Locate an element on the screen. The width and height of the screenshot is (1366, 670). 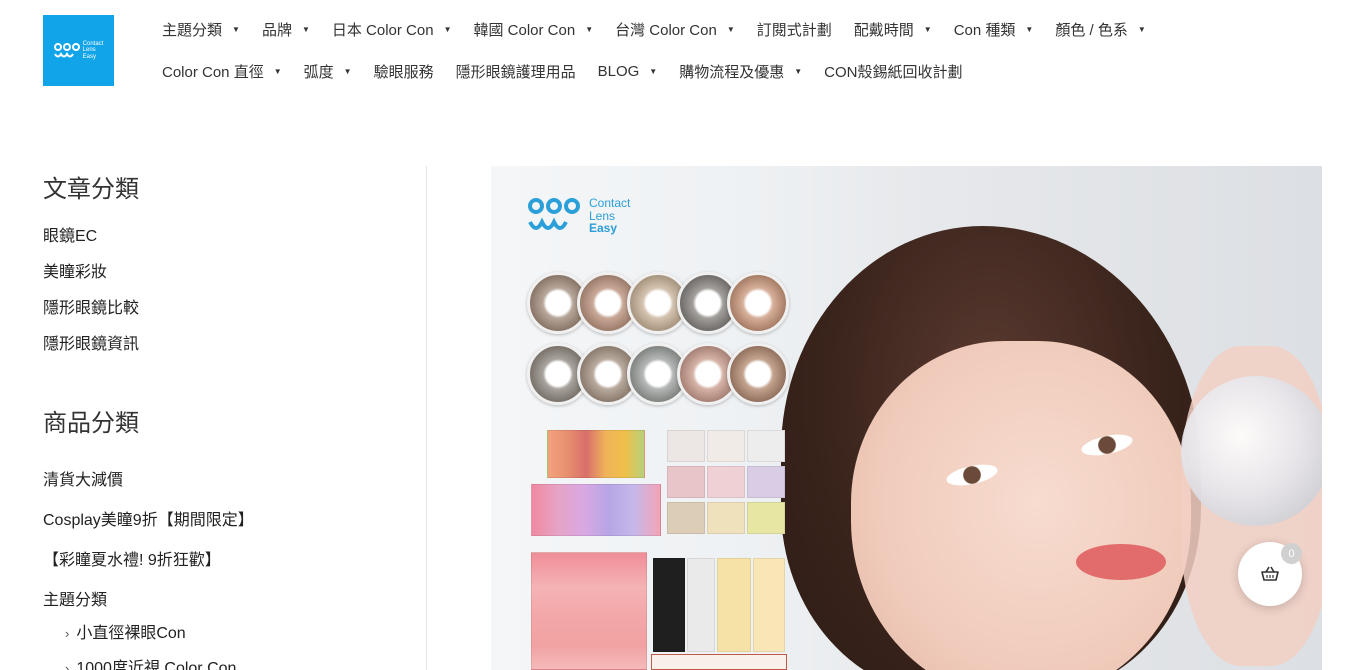
nav-item-subscription: 訂閱式計劃 is located at coordinates (794, 29).